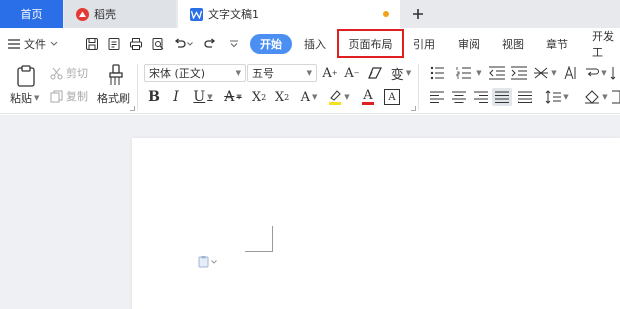 The height and width of the screenshot is (309, 620). What do you see at coordinates (21, 98) in the screenshot?
I see `paste-label: 粘贴` at bounding box center [21, 98].